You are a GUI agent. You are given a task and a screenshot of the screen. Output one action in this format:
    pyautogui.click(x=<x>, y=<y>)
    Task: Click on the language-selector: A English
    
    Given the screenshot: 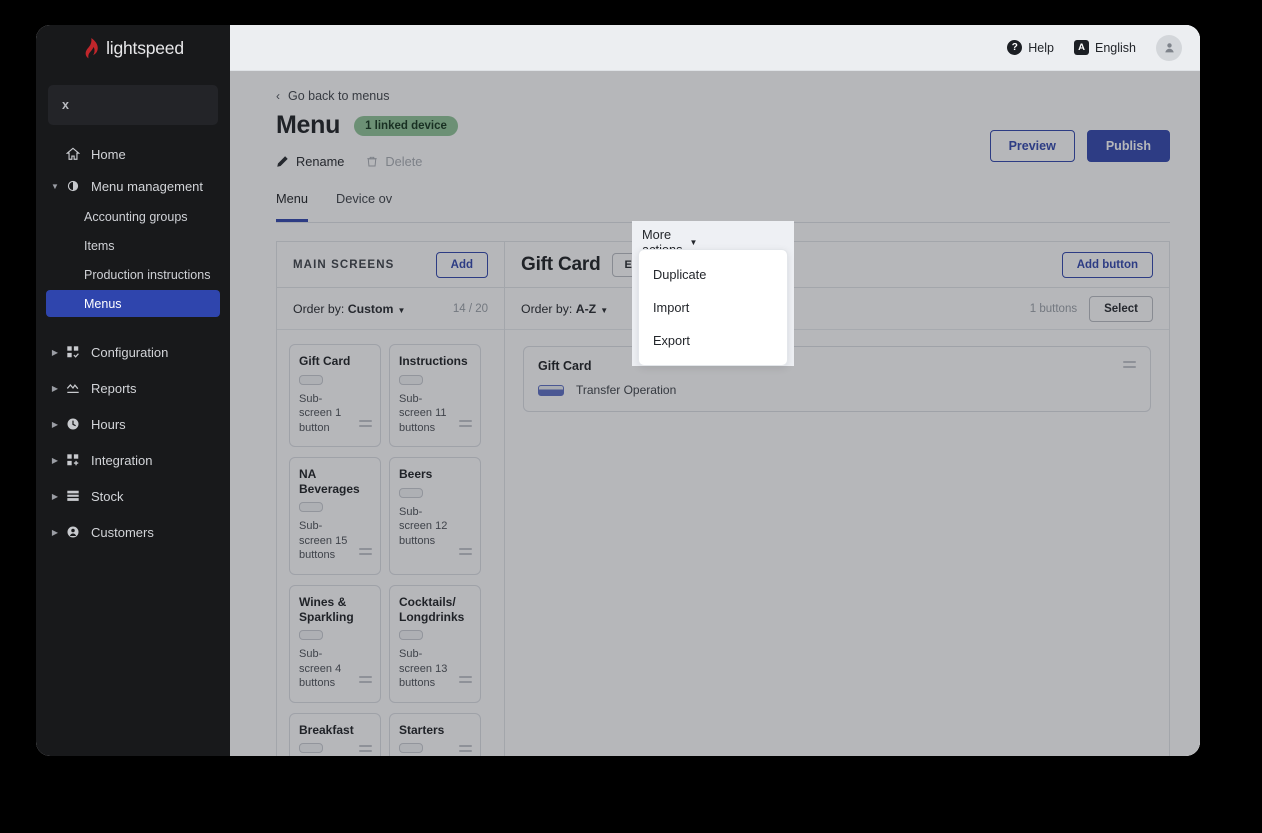 What is the action you would take?
    pyautogui.click(x=1105, y=47)
    